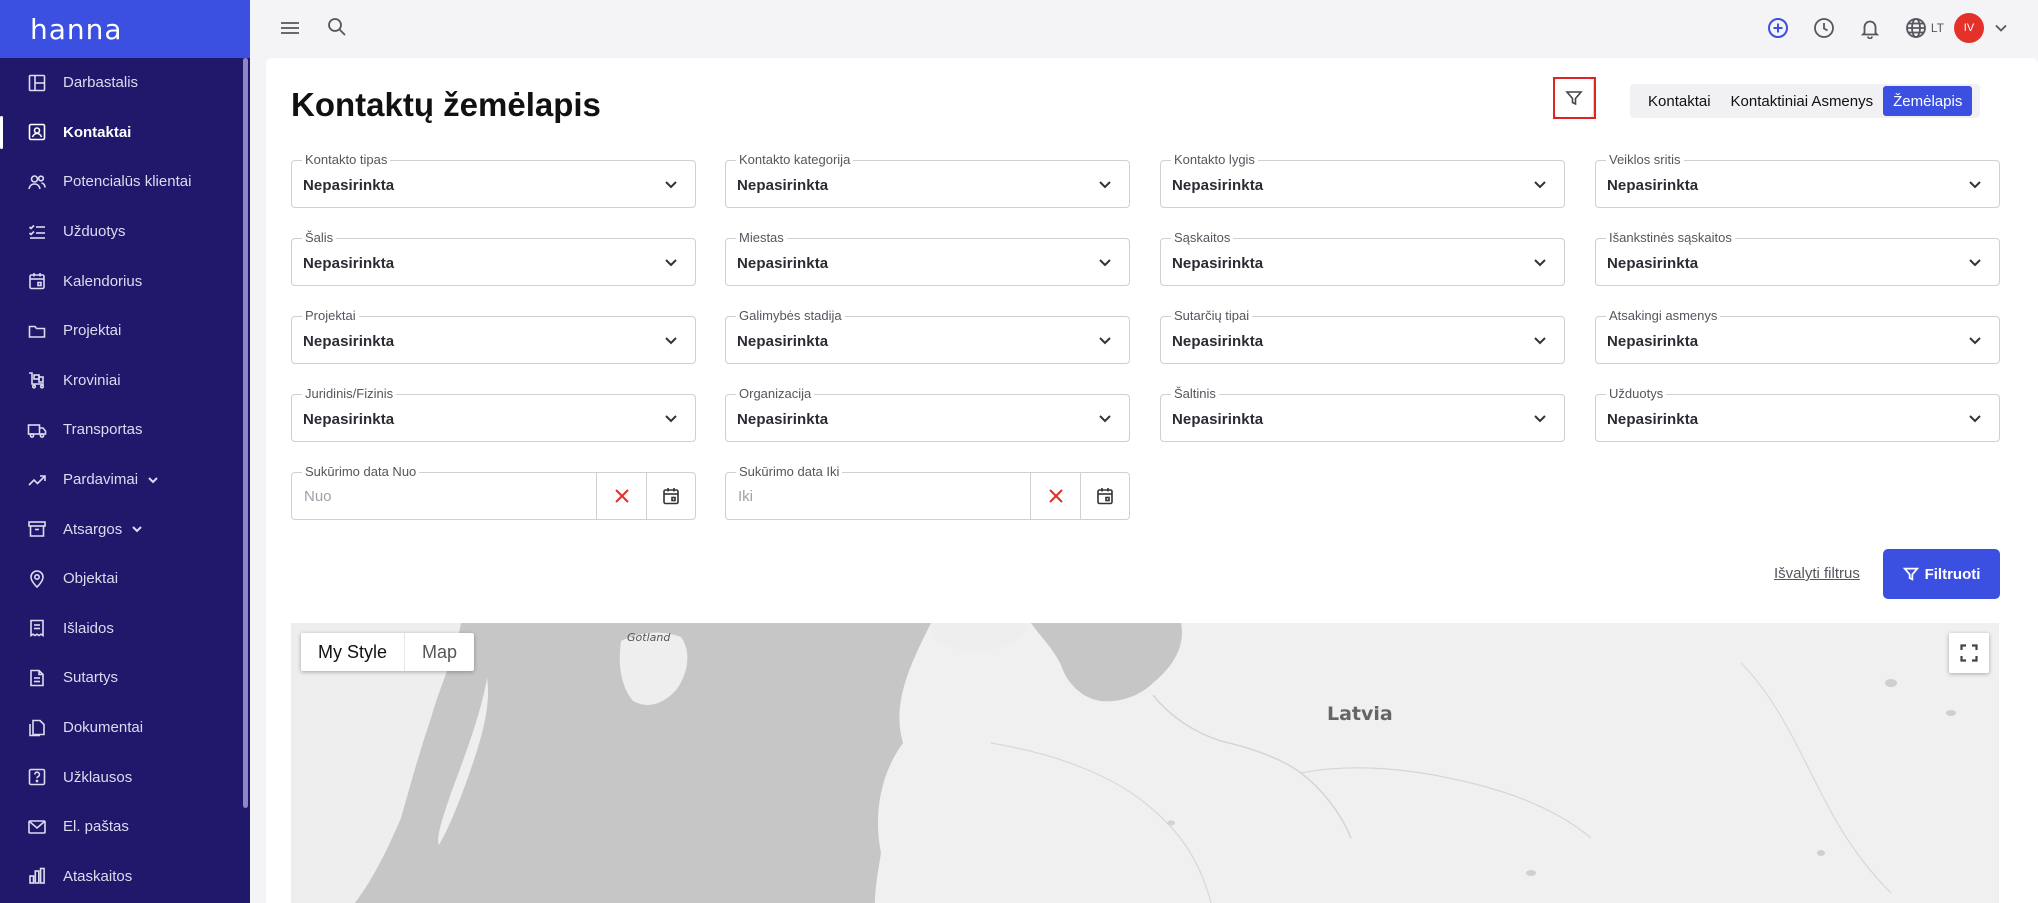 The image size is (2038, 903). I want to click on sidebar-scrollbar, so click(245, 433).